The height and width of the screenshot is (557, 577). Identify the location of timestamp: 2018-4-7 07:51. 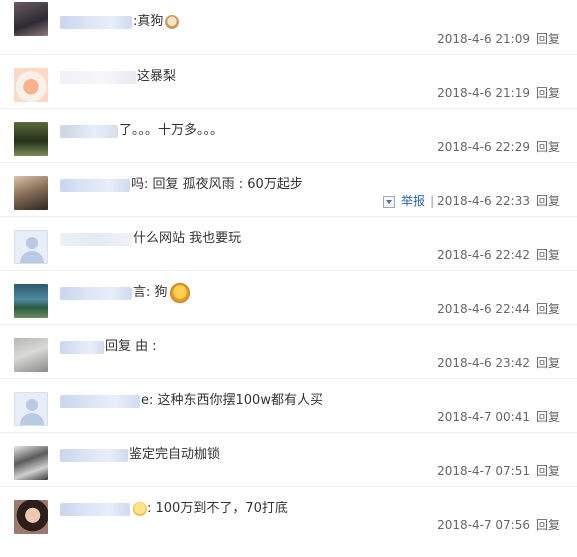
(483, 471).